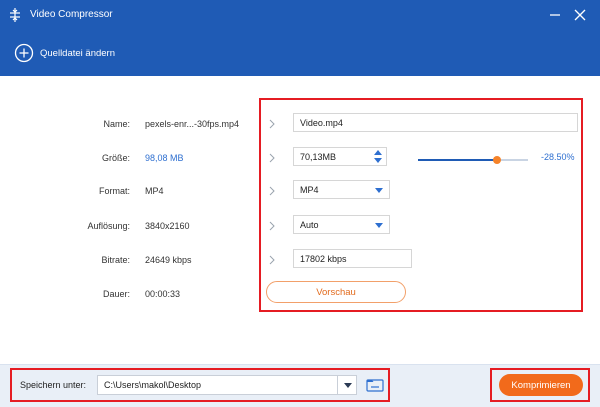 This screenshot has width=600, height=407. I want to click on slider-fill, so click(457, 160).